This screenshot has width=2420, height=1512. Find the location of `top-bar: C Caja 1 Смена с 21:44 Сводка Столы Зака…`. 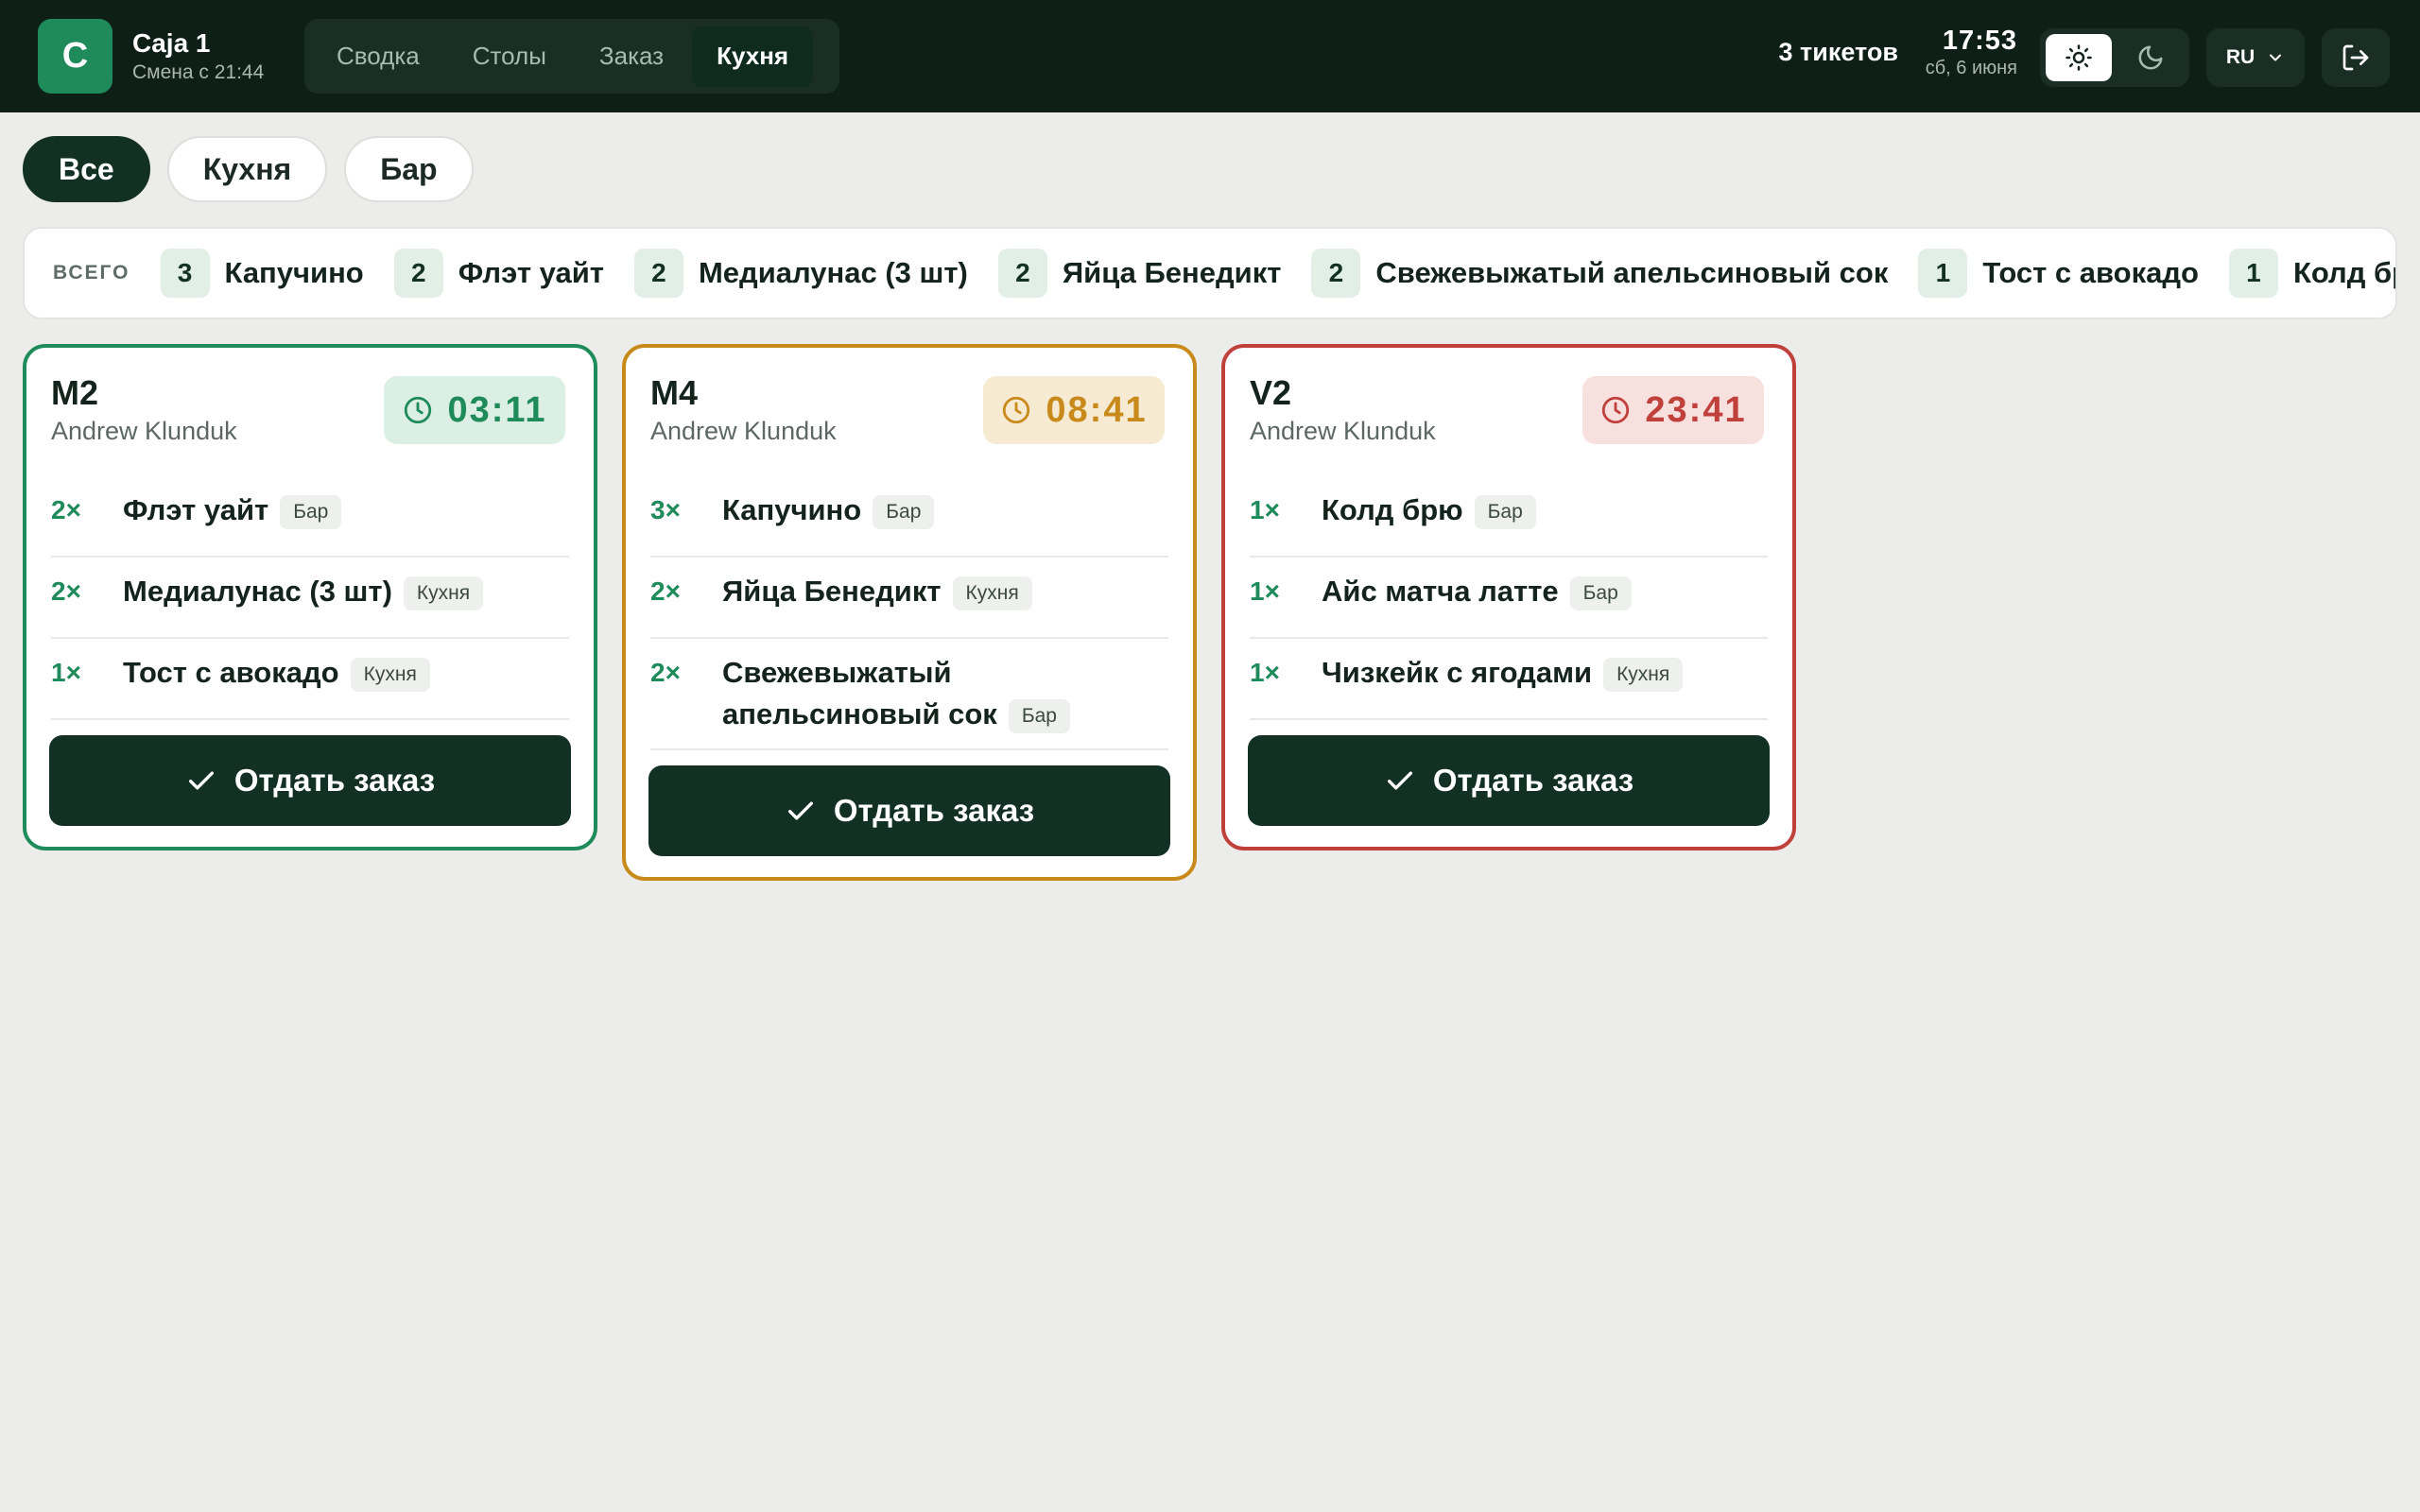

top-bar: C Caja 1 Смена с 21:44 Сводка Столы Зака… is located at coordinates (1210, 56).